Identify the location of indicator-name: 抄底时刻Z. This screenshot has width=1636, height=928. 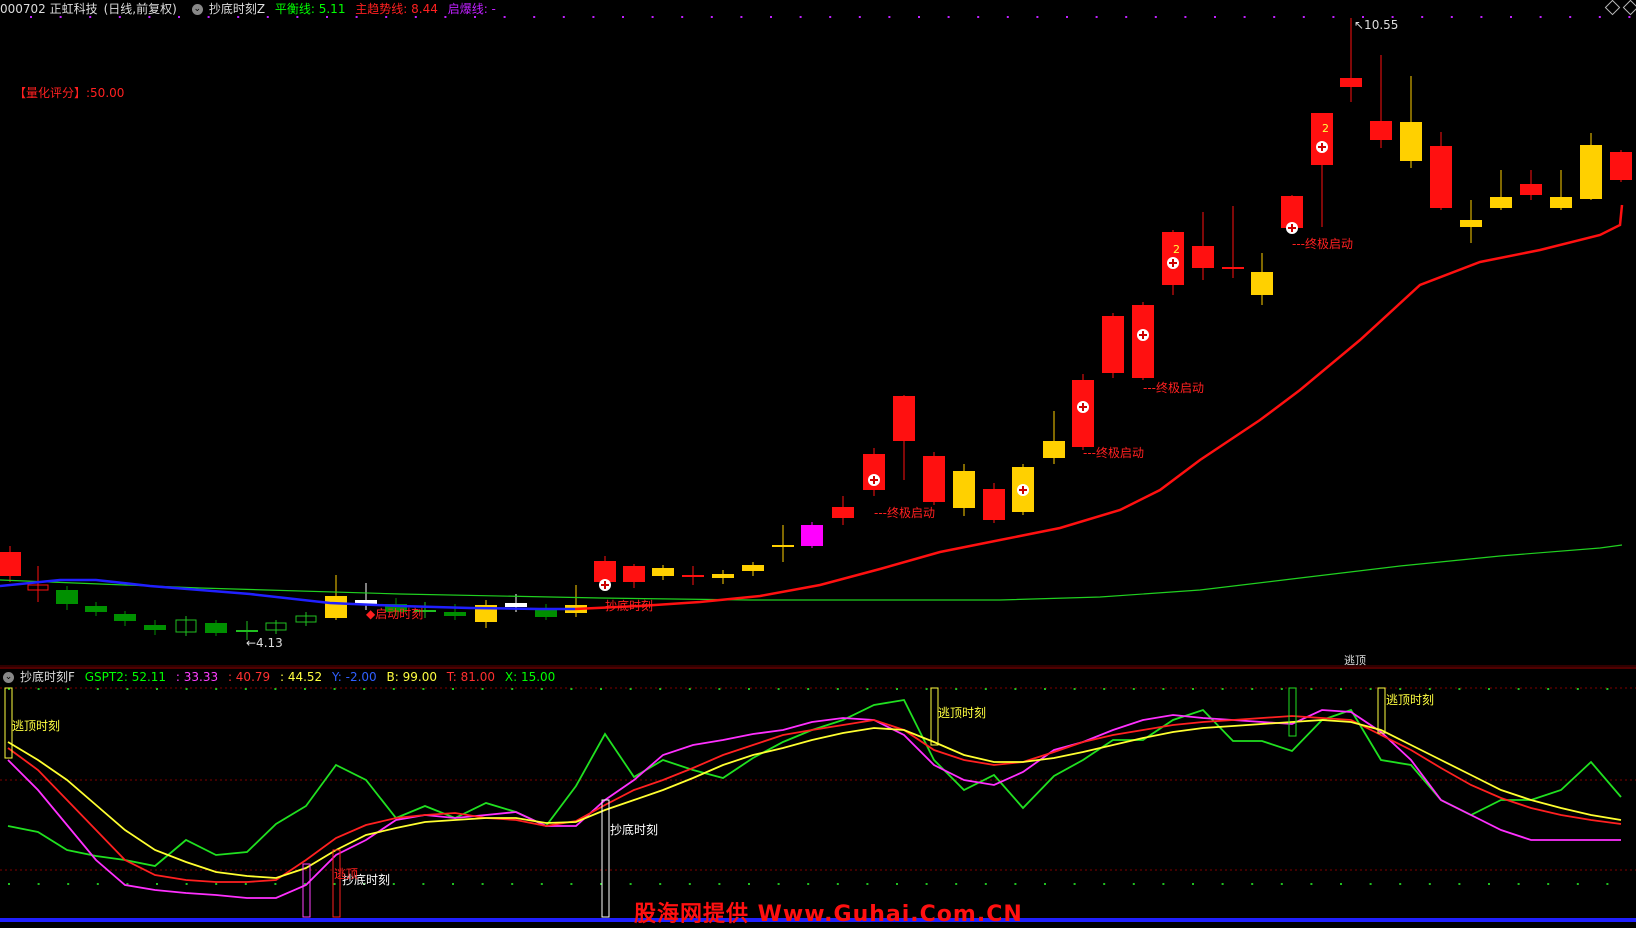
(237, 9).